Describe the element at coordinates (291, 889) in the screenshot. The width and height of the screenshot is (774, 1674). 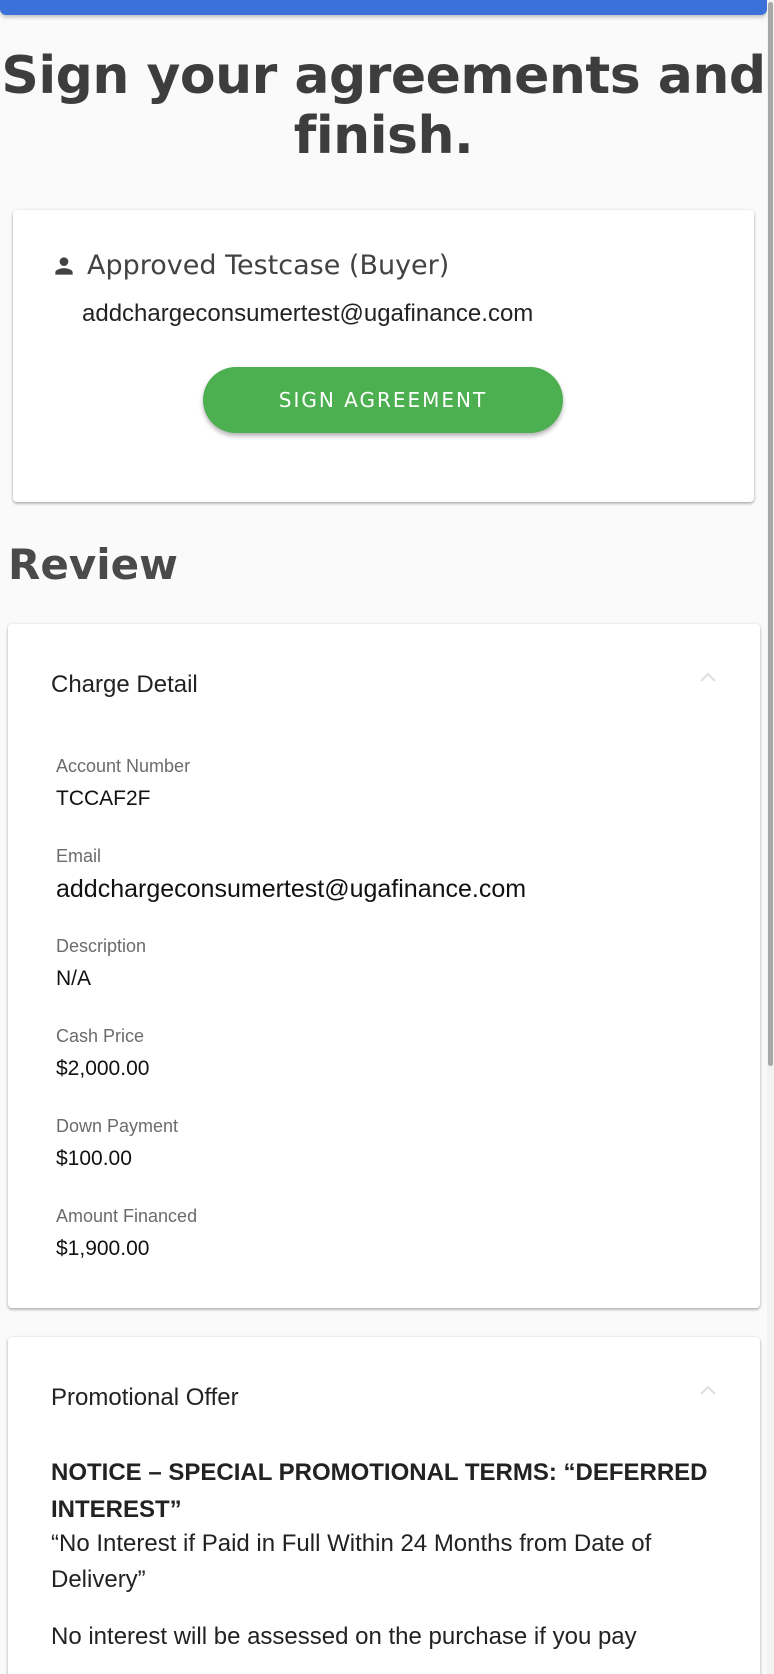
I see `field-value: addchargeconsumertest@ugafinance.com` at that location.